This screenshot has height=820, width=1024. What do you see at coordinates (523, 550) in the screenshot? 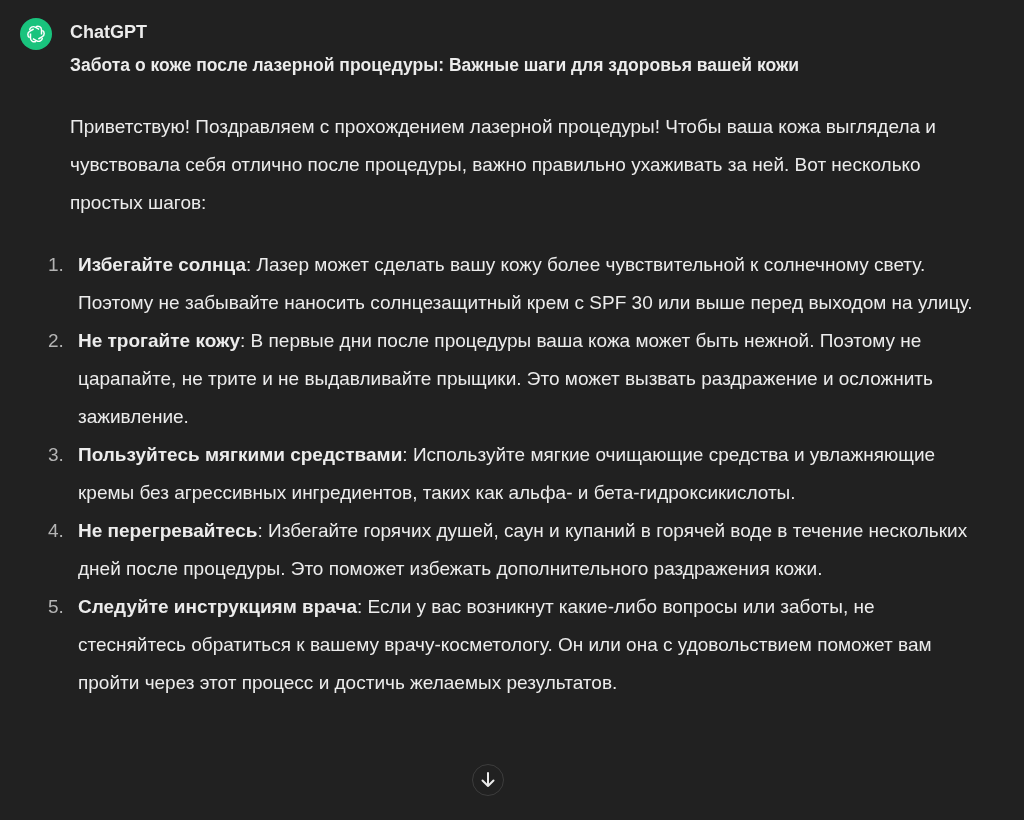
I see `step-text: Не перегревайтесь: Избегайте горячих душей, саун и купаний в горячей воде в течение нескольких дней после процедуры. Это поможет избежать дополнительного раздражения кожи.` at bounding box center [523, 550].